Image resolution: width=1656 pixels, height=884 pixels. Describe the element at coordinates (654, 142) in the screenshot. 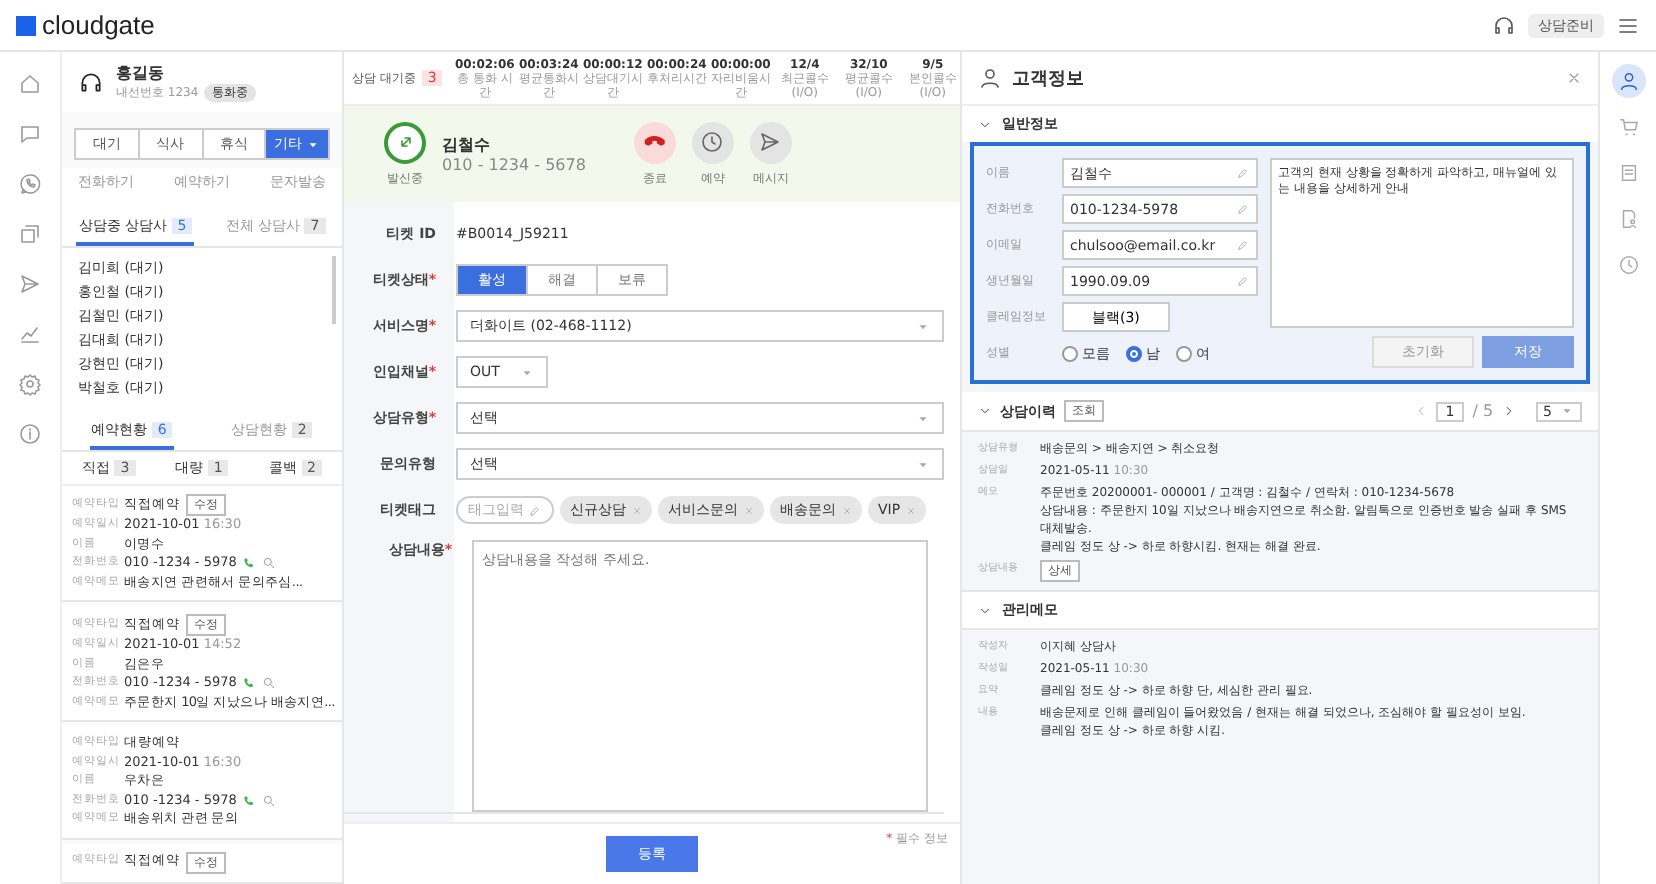

I see `hangup-button` at that location.